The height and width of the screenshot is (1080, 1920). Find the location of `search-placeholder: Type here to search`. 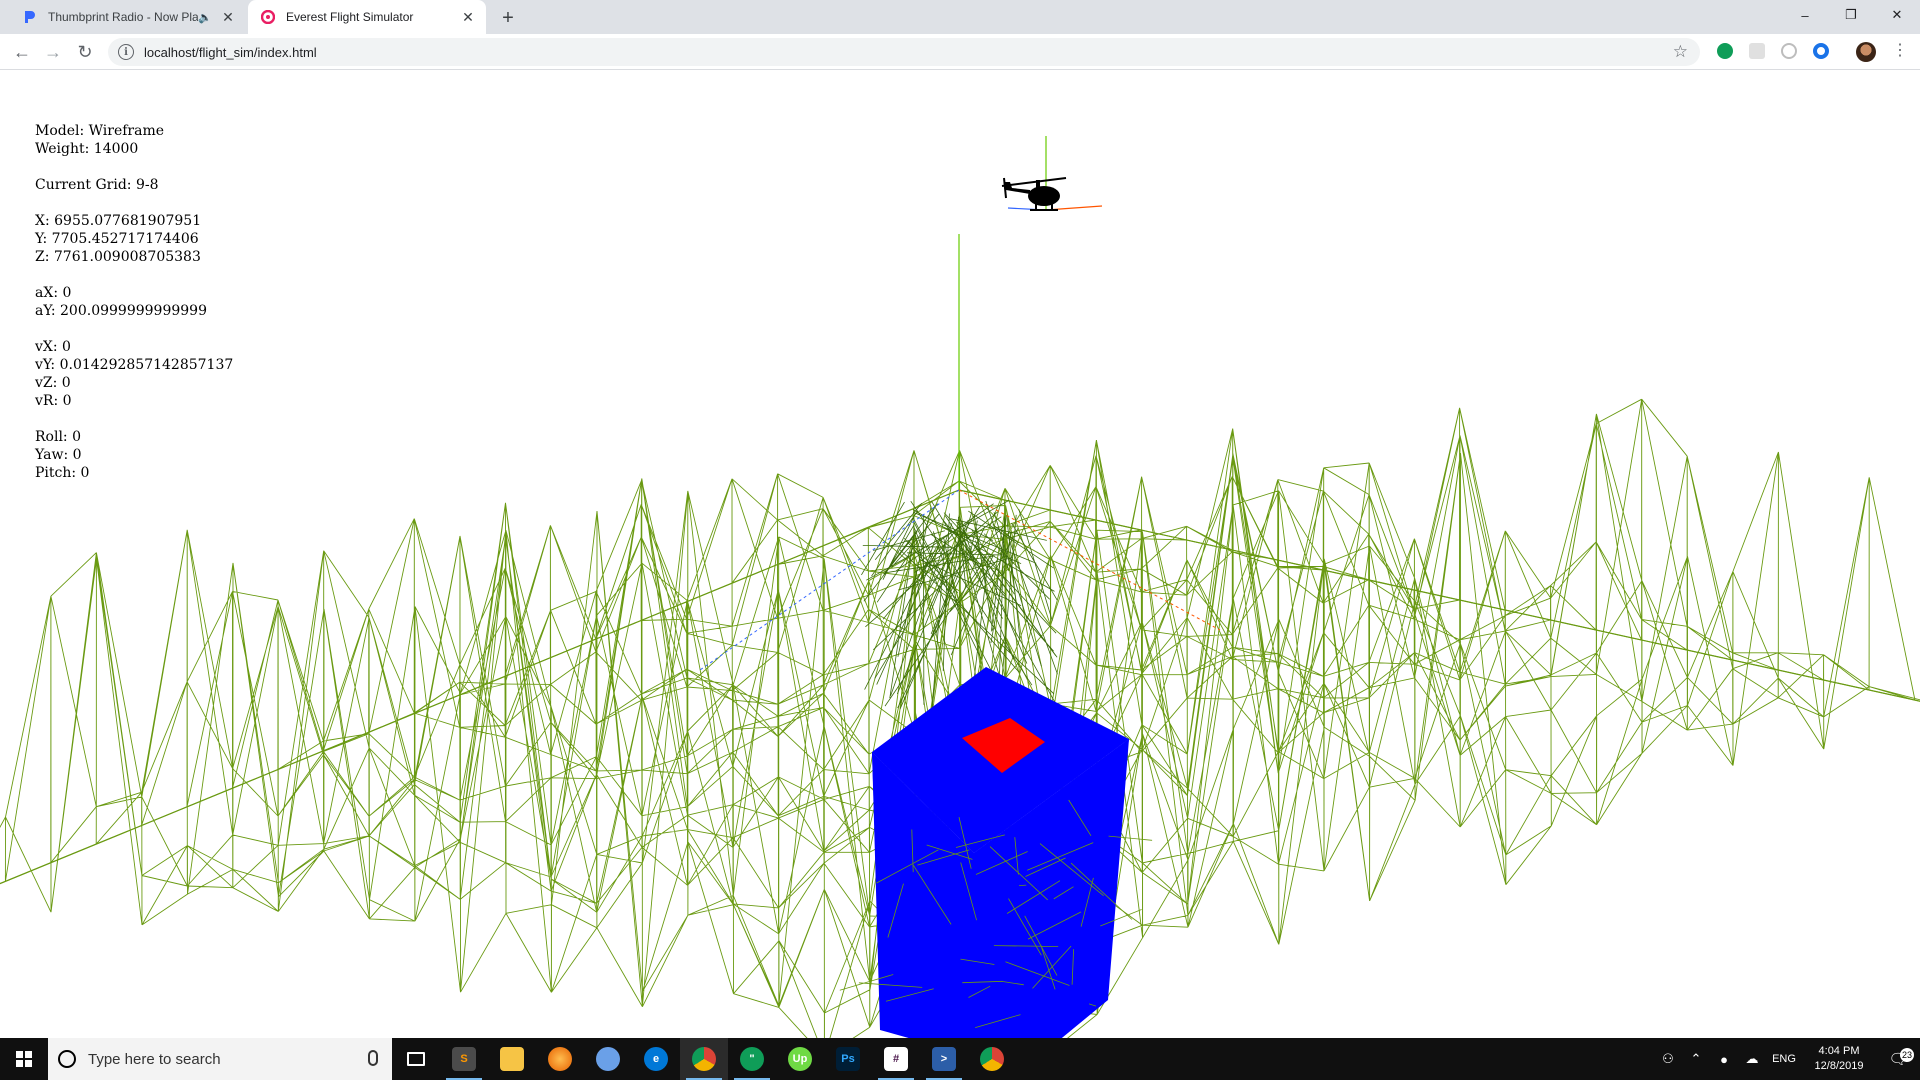

search-placeholder: Type here to search is located at coordinates (154, 1059).